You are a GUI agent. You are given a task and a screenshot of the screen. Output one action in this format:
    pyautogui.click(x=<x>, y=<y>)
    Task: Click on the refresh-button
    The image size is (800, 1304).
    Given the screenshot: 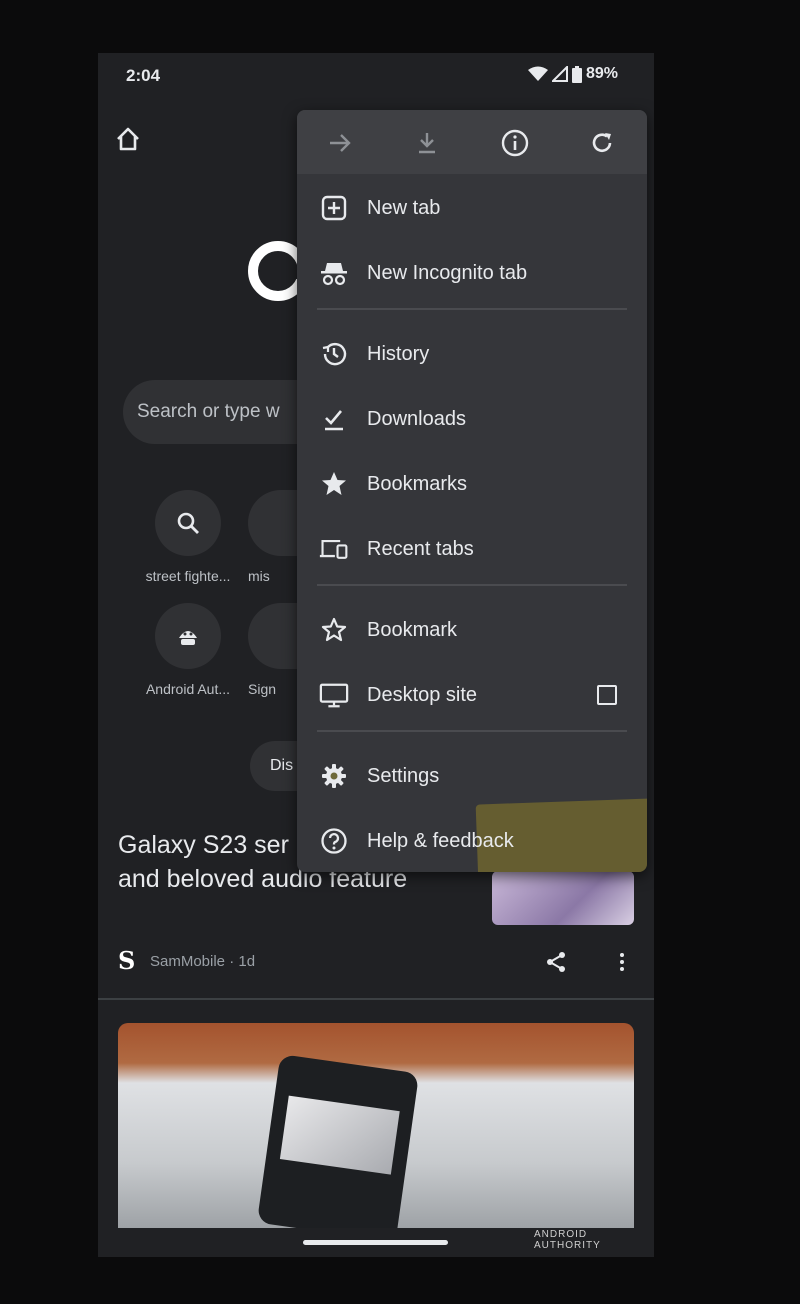 What is the action you would take?
    pyautogui.click(x=602, y=143)
    